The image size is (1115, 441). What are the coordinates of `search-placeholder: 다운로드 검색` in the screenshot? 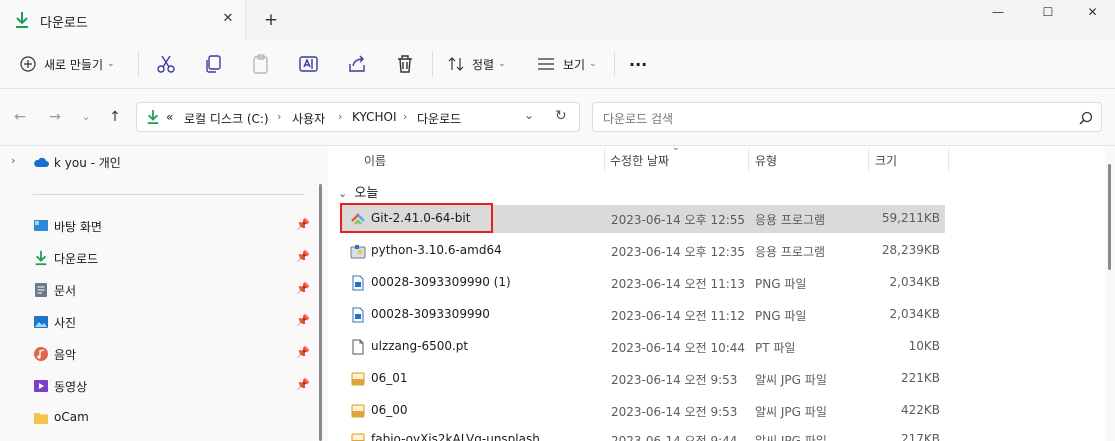 It's located at (638, 119).